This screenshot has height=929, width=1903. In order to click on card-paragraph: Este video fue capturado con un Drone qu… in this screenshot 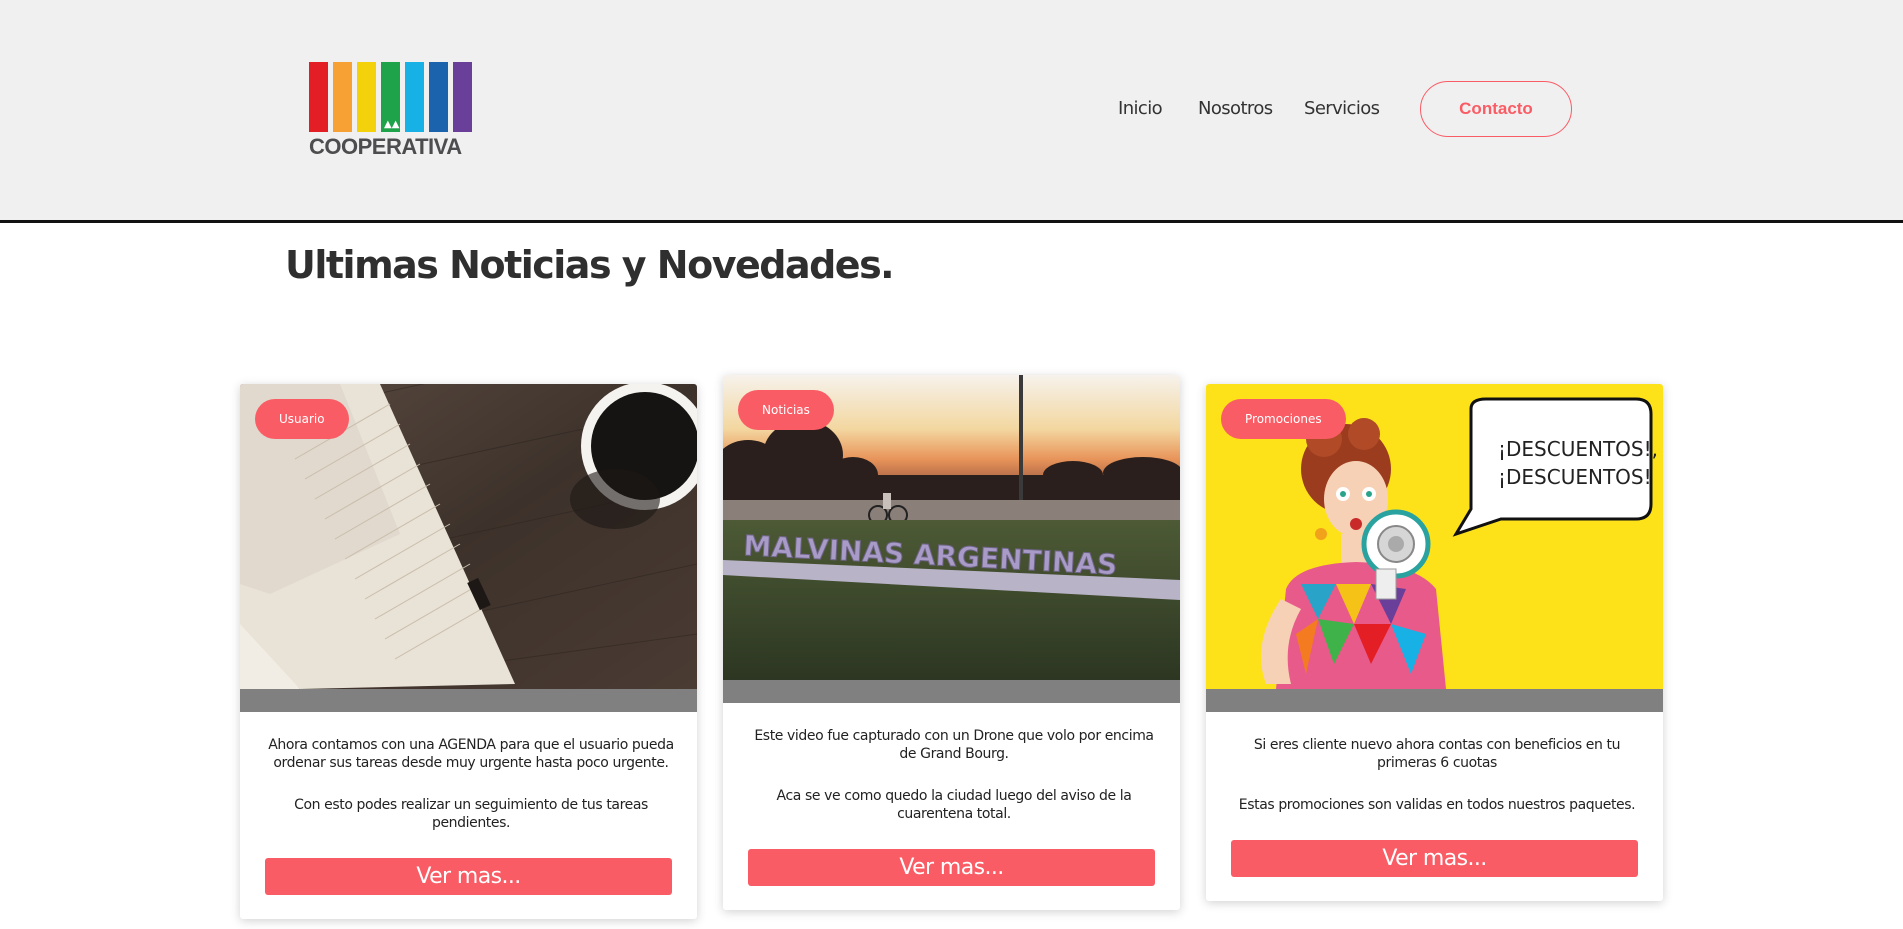, I will do `click(954, 745)`.